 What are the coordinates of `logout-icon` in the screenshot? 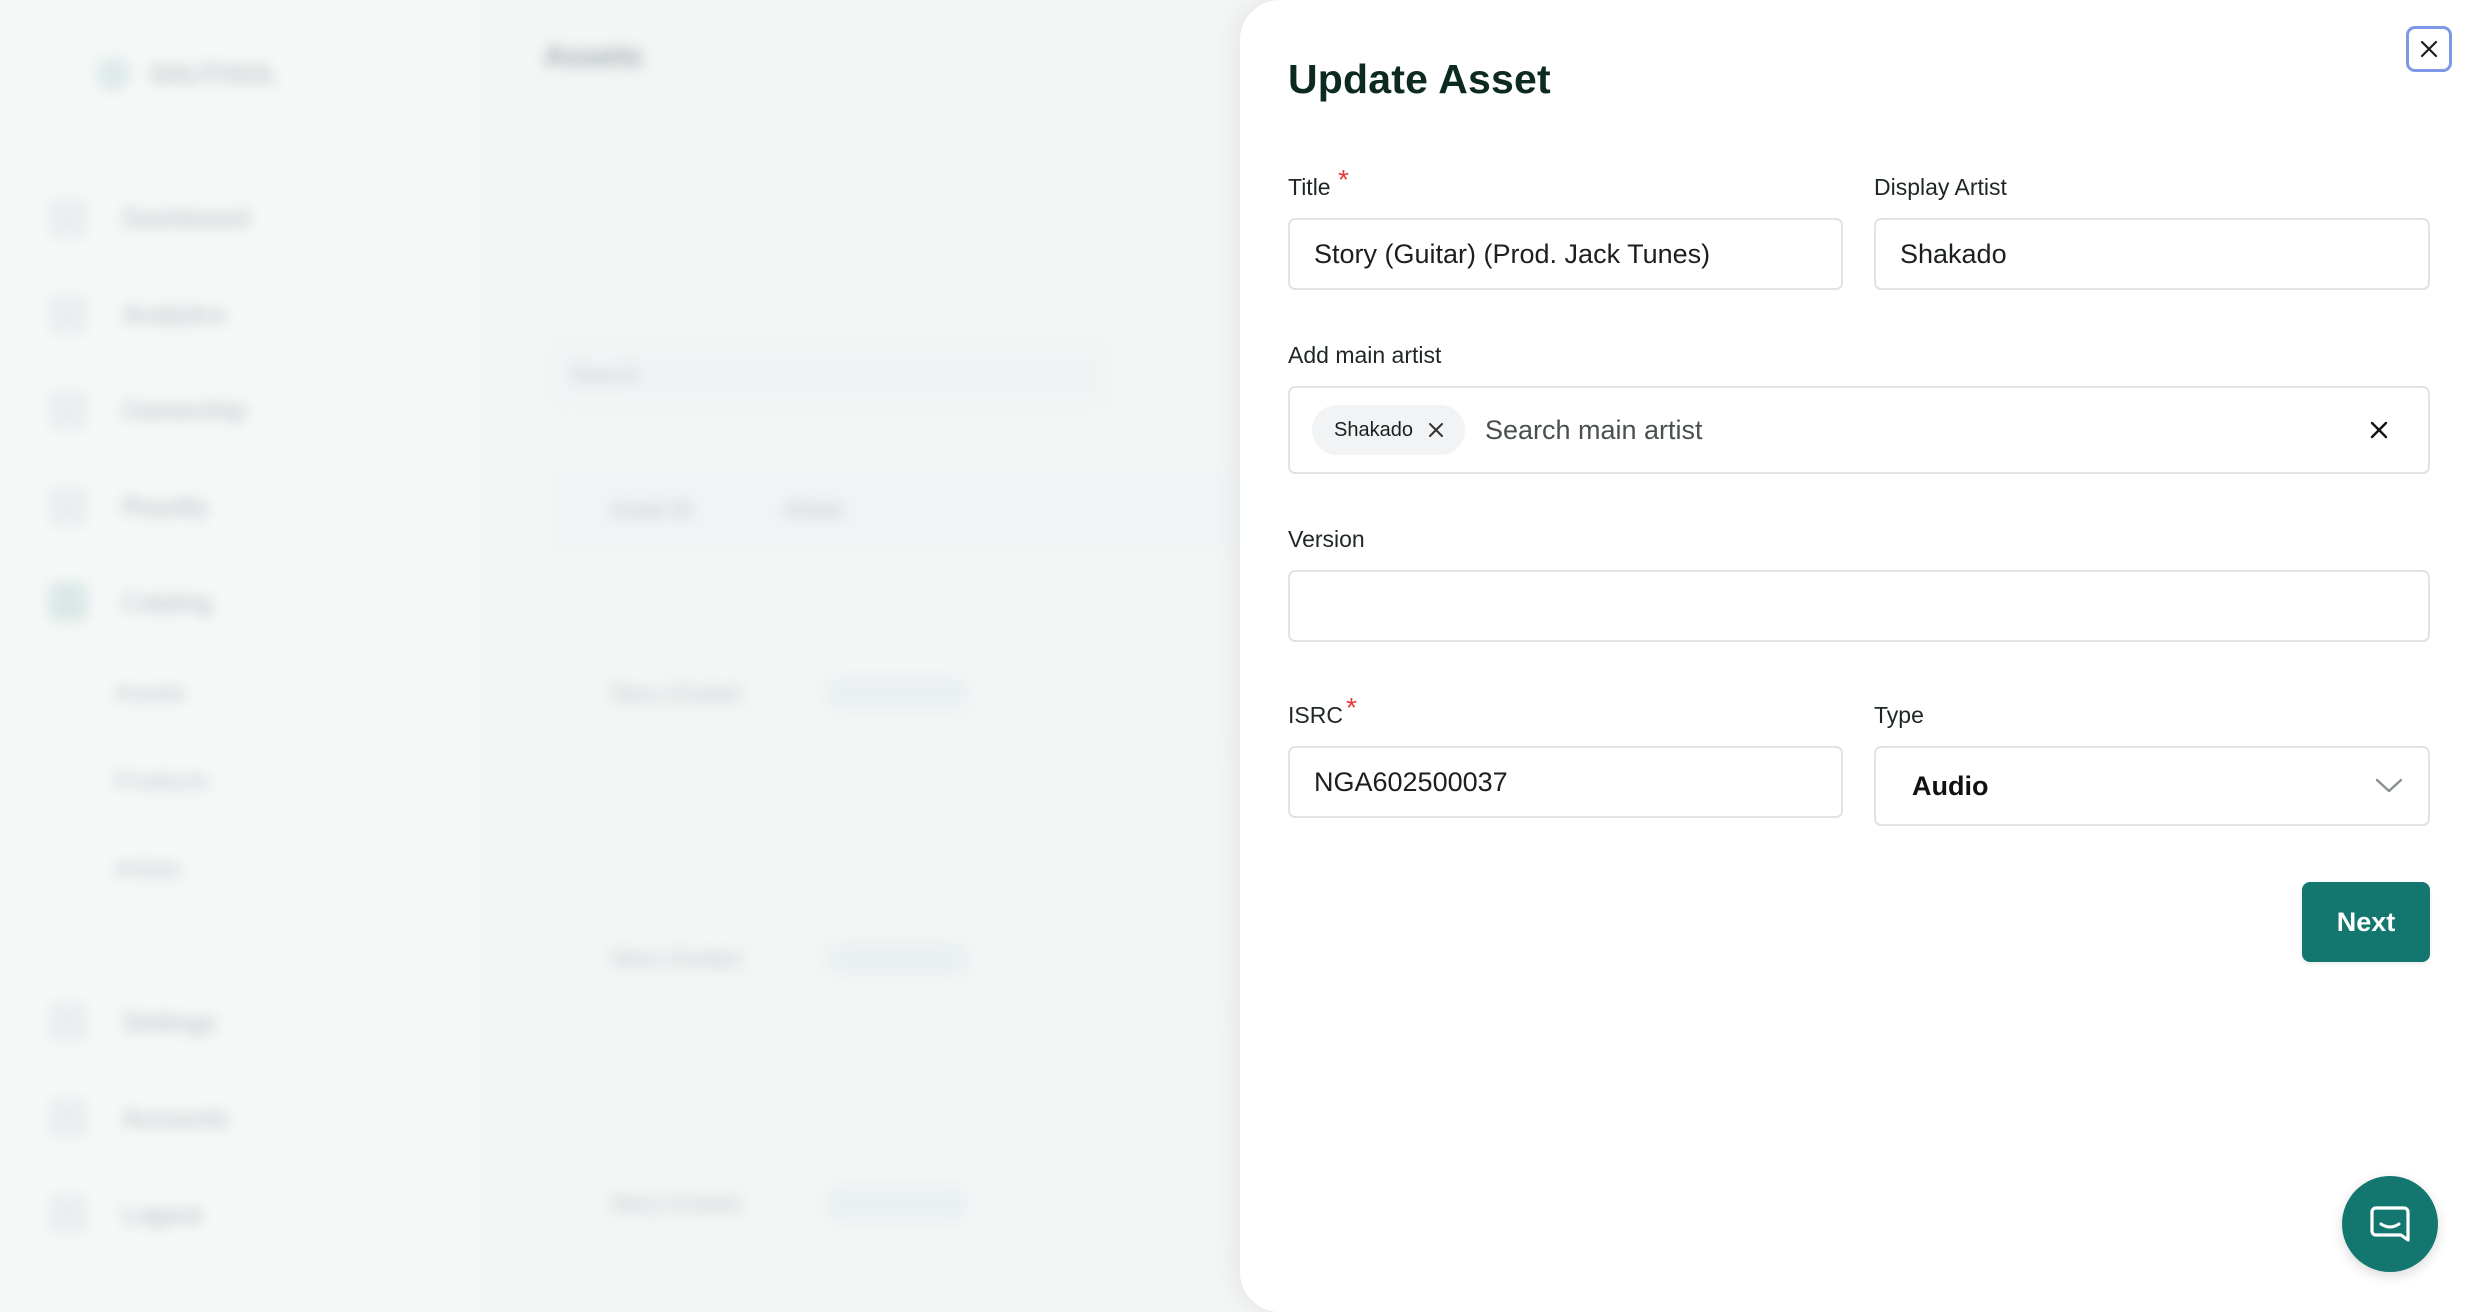 It's located at (68, 1214).